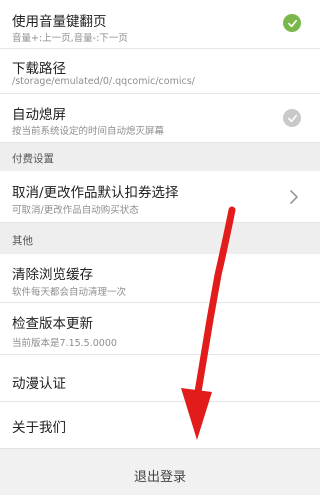 This screenshot has height=495, width=320. What do you see at coordinates (160, 238) in the screenshot?
I see `section-header-other: 其他` at bounding box center [160, 238].